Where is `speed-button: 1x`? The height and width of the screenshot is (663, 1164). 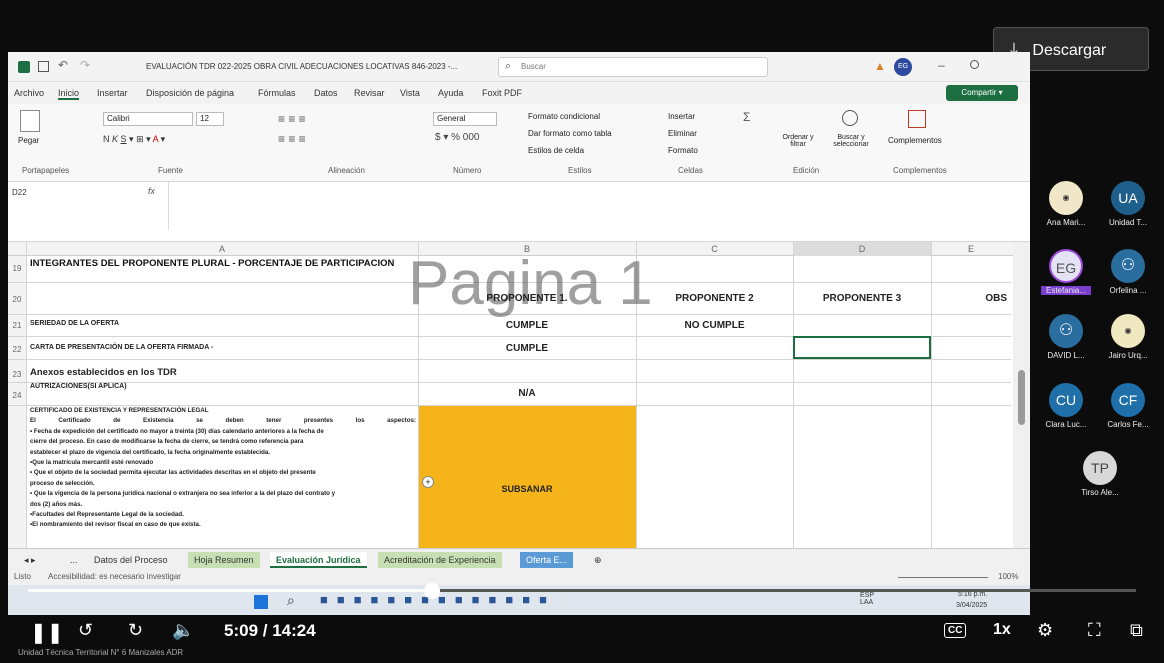 speed-button: 1x is located at coordinates (1002, 630).